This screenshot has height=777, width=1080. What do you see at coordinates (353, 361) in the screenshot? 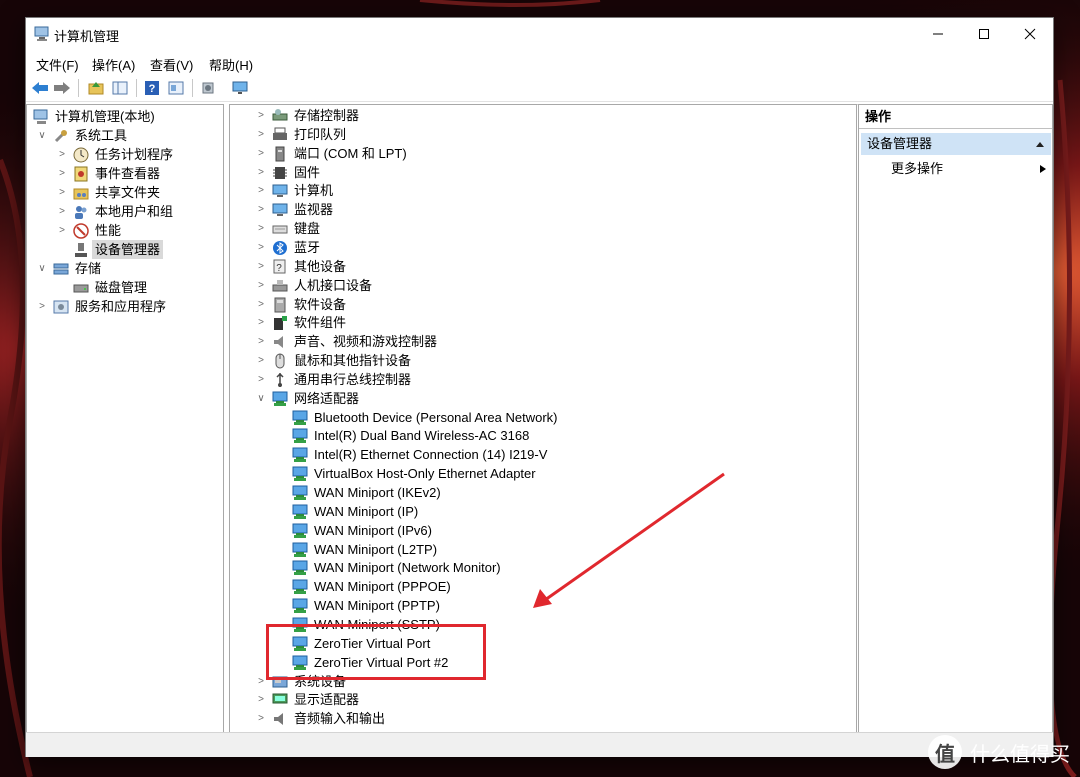
I see `tree-item-label: 鼠标和其他指针设备` at bounding box center [353, 361].